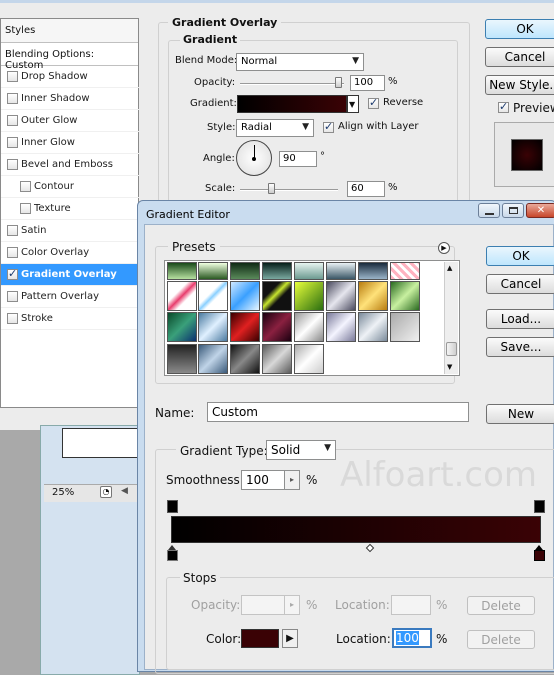 The height and width of the screenshot is (675, 554). I want to click on style-item-bevel-emboss: Bevel and Emboss, so click(70, 165).